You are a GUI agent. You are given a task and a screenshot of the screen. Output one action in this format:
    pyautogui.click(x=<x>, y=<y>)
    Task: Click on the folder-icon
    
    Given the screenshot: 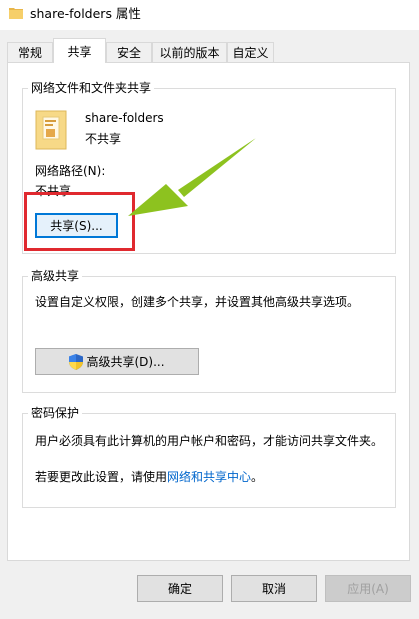 What is the action you would take?
    pyautogui.click(x=16, y=13)
    